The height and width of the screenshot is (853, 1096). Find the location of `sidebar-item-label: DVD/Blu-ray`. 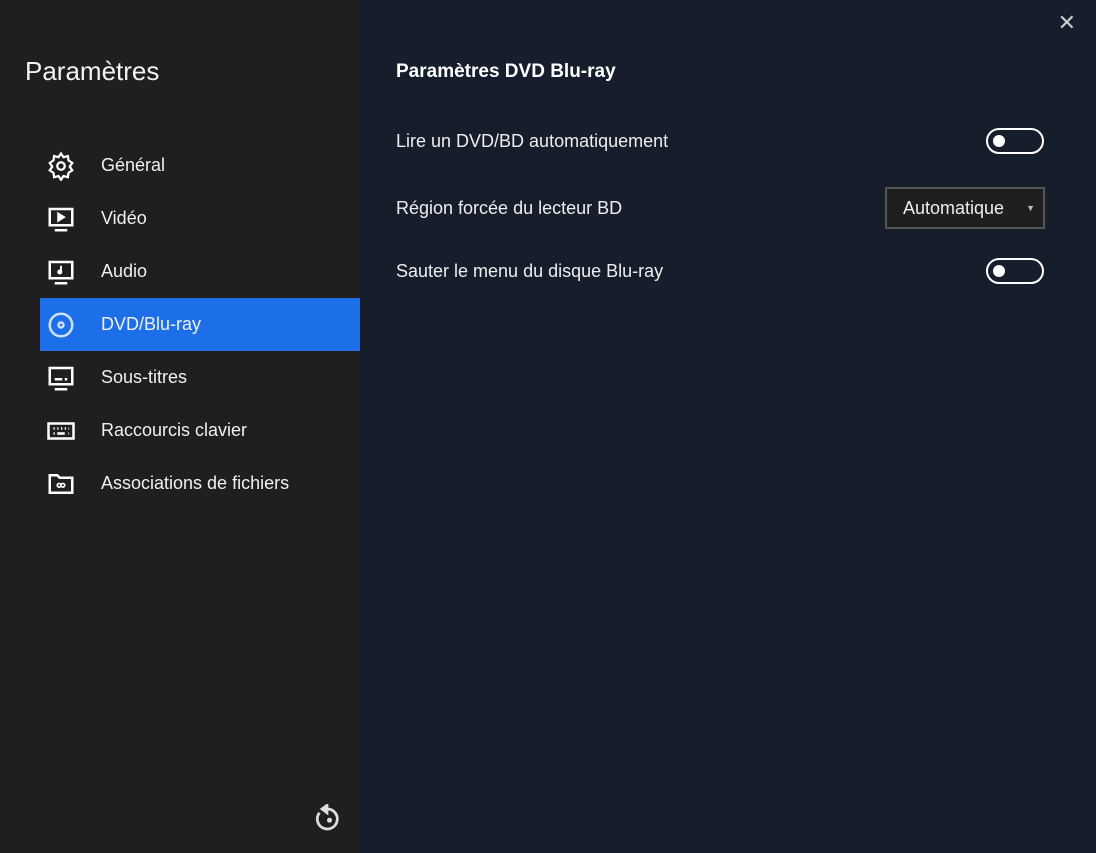

sidebar-item-label: DVD/Blu-ray is located at coordinates (151, 324).